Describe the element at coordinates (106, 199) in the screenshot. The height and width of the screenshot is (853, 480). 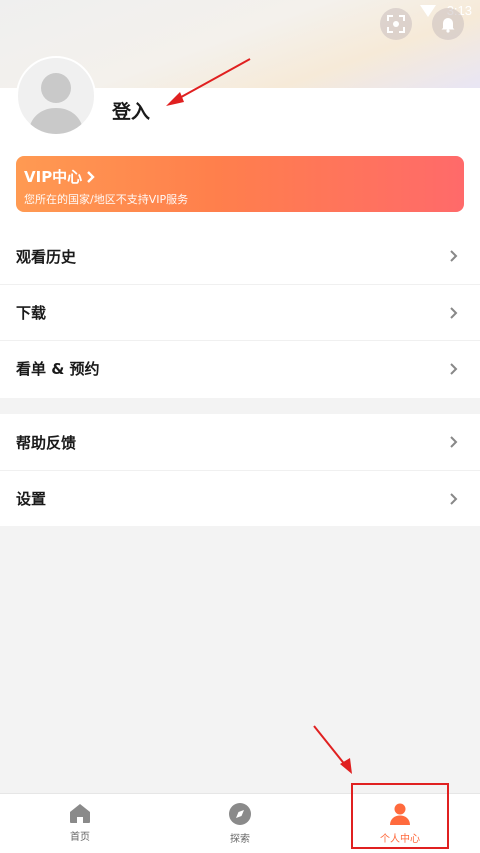
I see `vip-subtitle: 您所在的国家/地区不支持VIP服务` at that location.